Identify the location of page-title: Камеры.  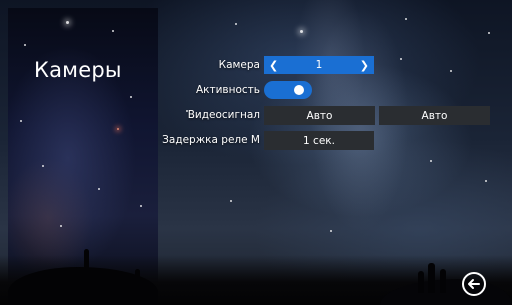
(78, 70).